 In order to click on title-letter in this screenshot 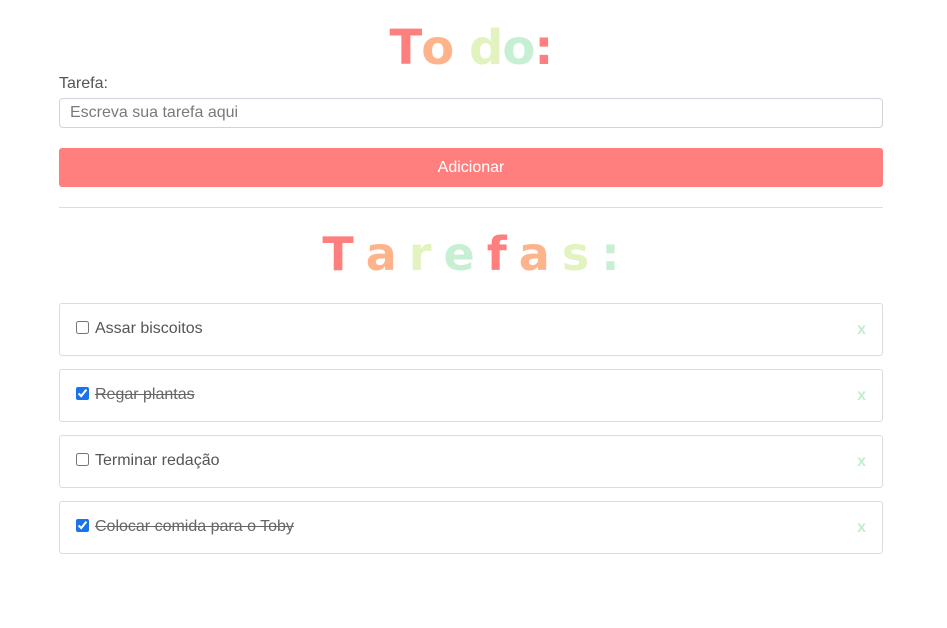, I will do `click(461, 48)`.